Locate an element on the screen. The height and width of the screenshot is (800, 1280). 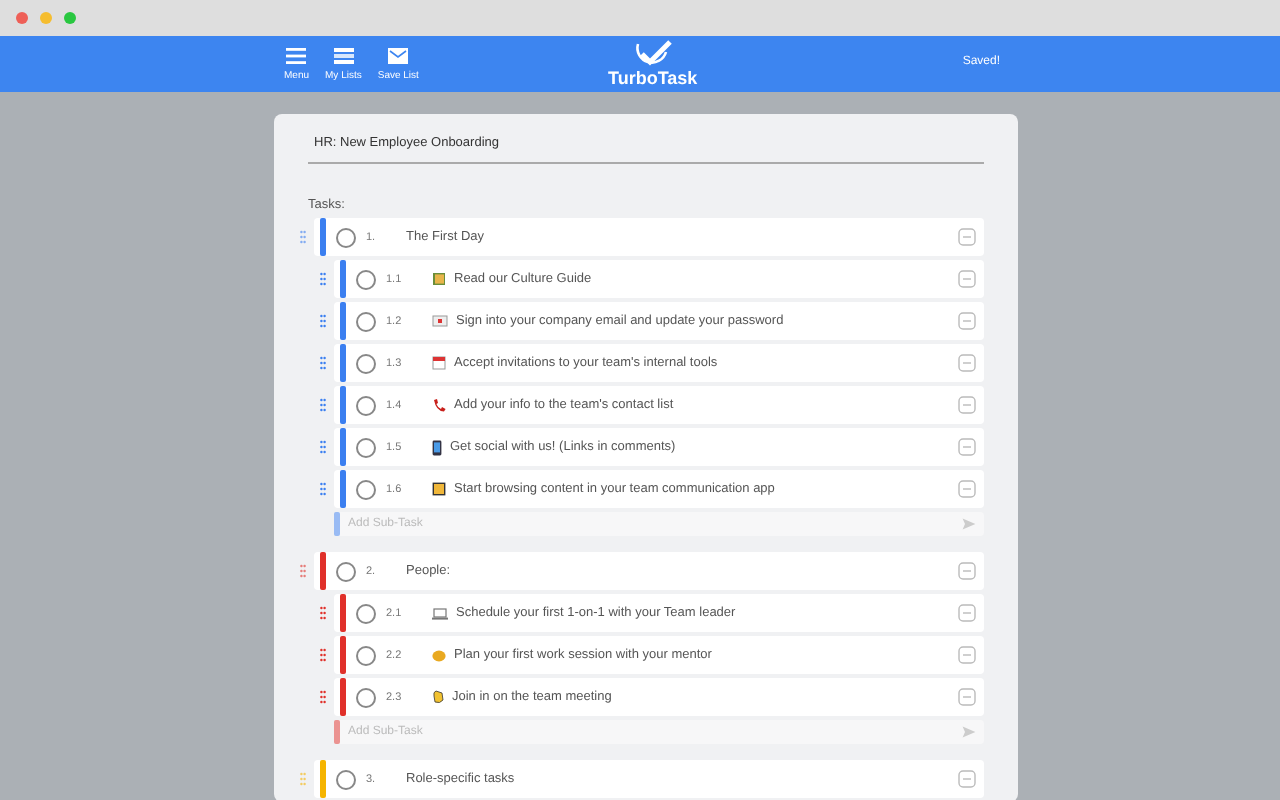
list-icon is located at coordinates (343, 55).